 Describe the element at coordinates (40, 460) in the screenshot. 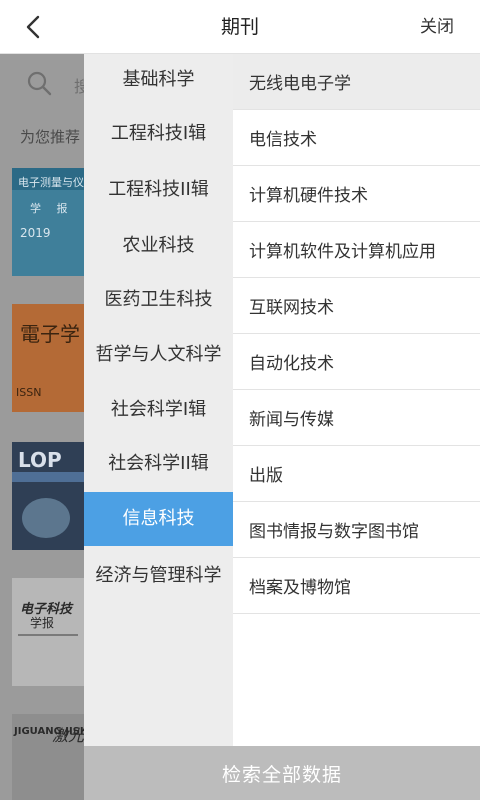

I see `cover-title: LOP` at that location.